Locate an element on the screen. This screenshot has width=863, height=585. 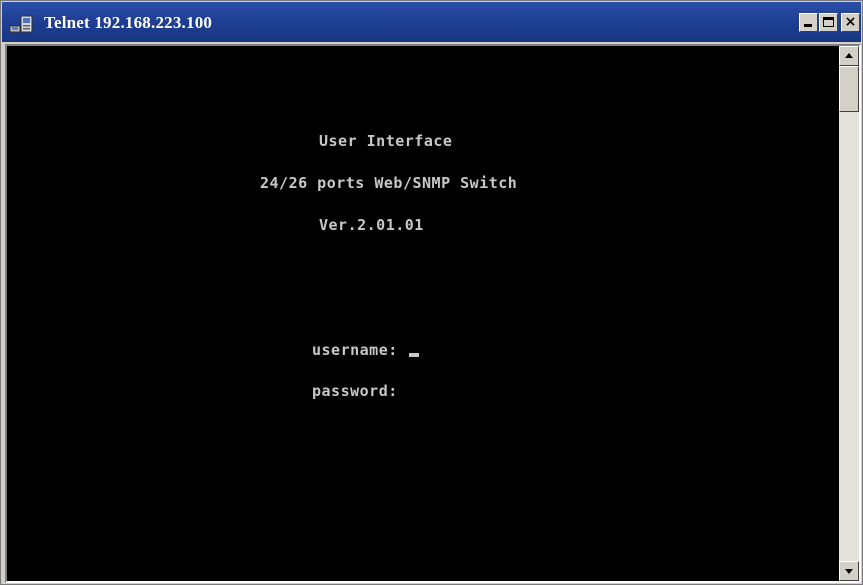
vertical-scrollbar is located at coordinates (849, 313).